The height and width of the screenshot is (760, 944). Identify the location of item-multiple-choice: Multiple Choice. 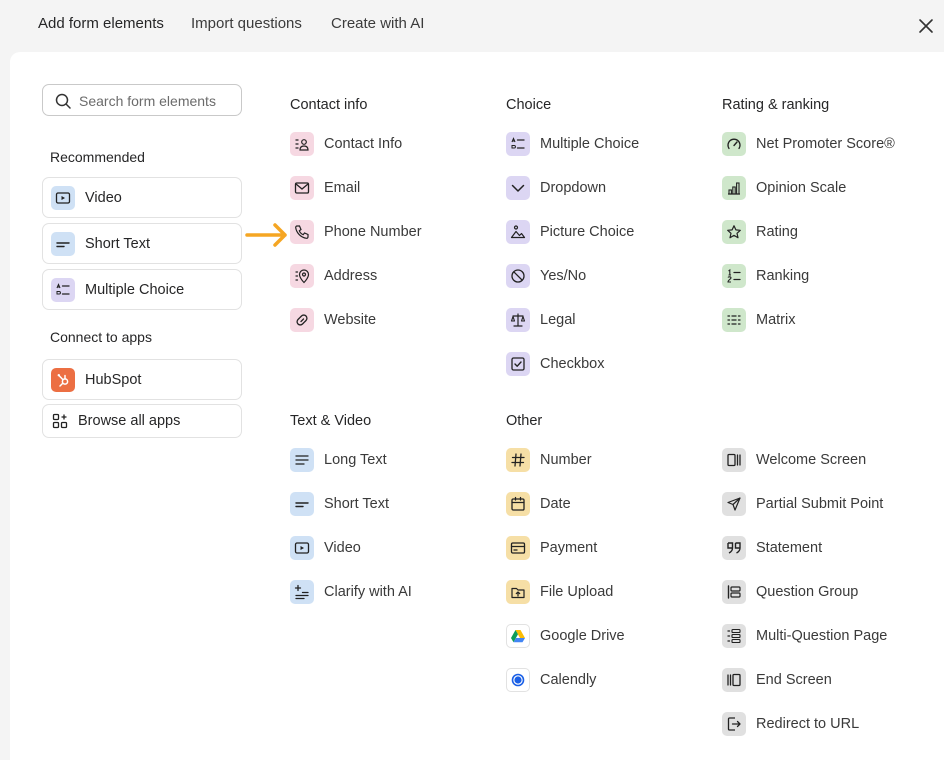
(572, 144).